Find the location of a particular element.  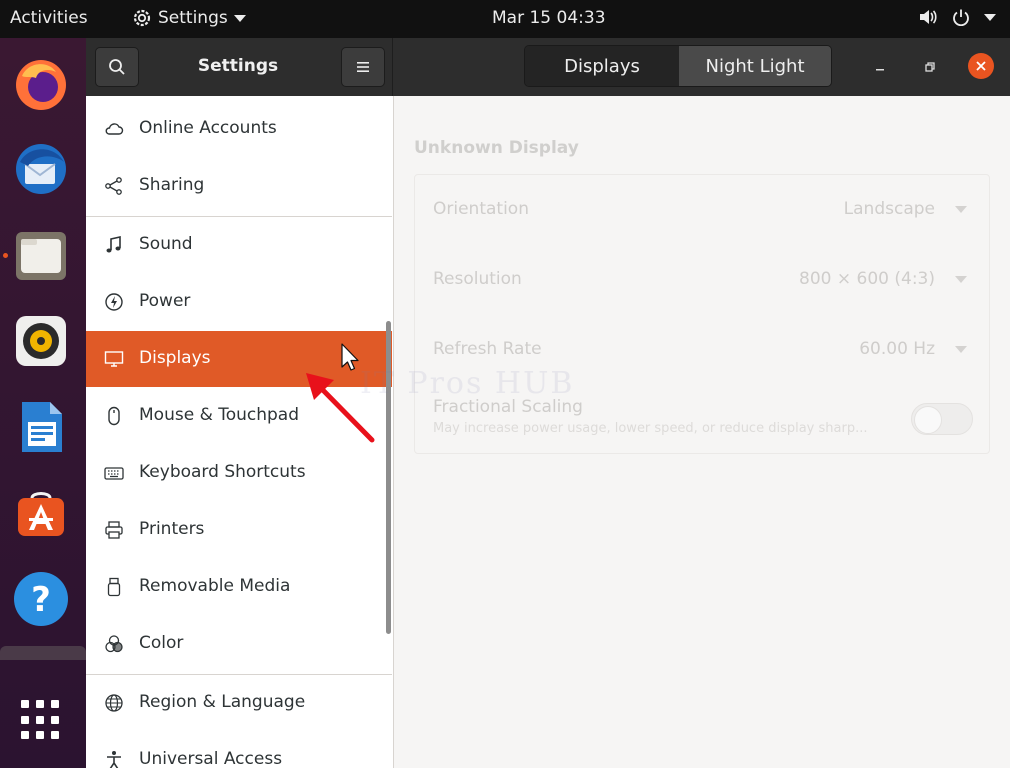

clock: Mar 15 04:33 is located at coordinates (549, 18).